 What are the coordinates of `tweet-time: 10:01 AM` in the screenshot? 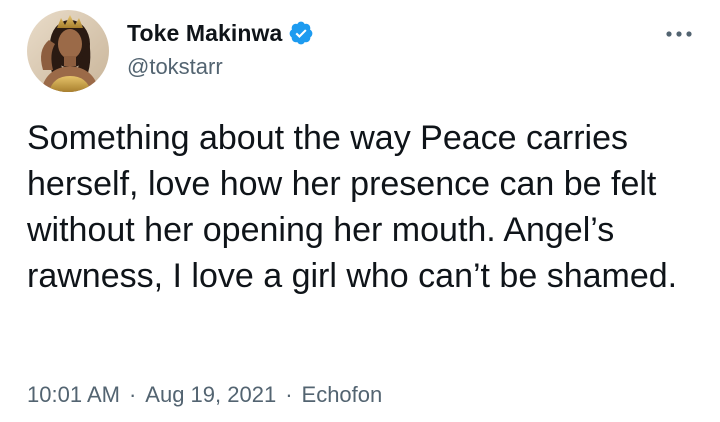 It's located at (73, 395).